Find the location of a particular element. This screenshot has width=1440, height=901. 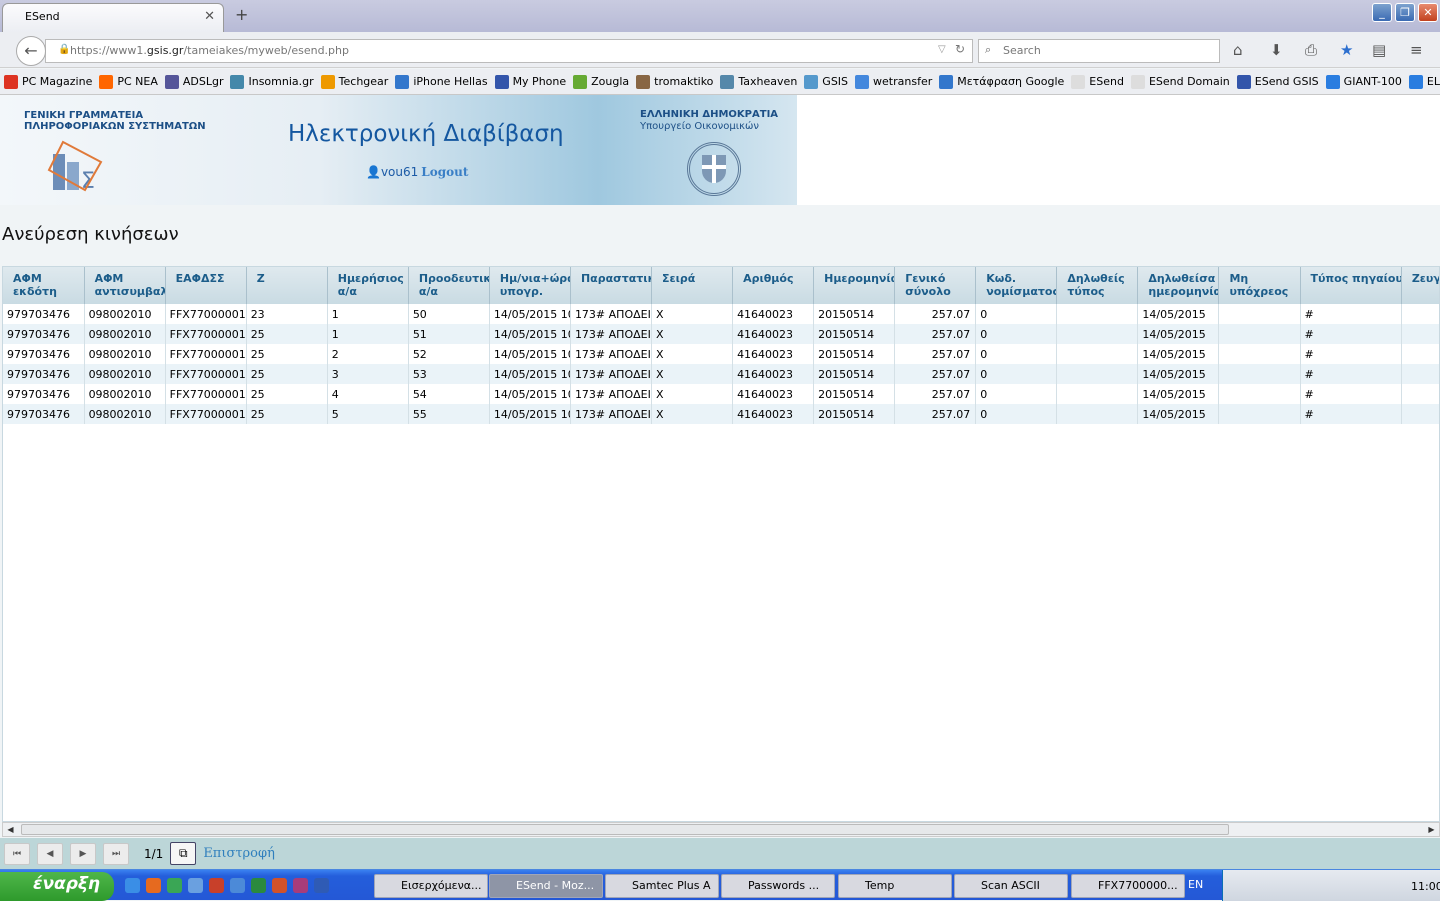

copy-icon: ⧉ is located at coordinates (183, 853).